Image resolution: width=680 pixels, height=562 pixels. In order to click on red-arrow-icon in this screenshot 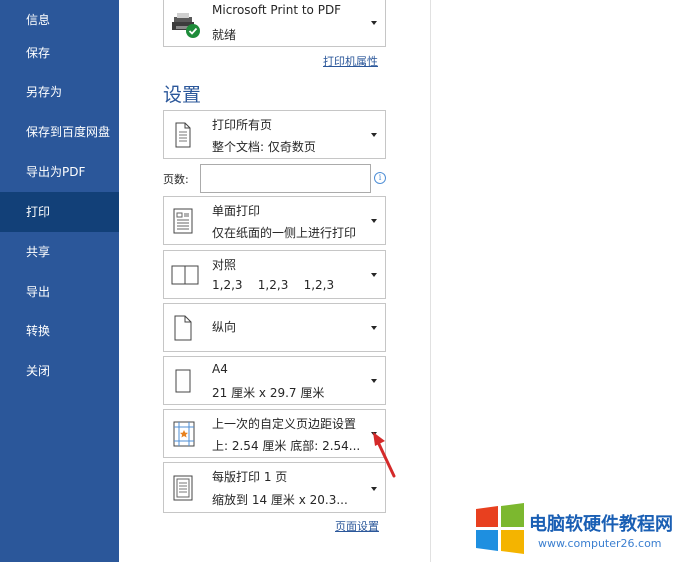, I will do `click(384, 455)`.